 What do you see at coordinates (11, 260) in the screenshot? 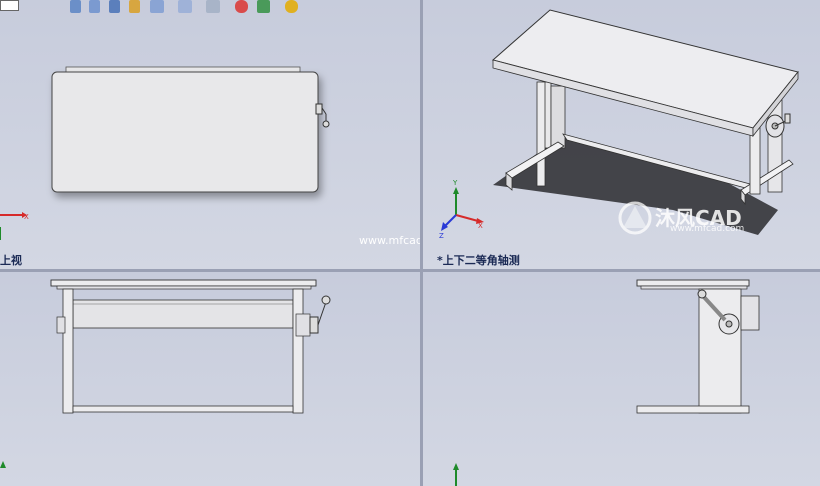
I see `top-view-label: 上视` at bounding box center [11, 260].